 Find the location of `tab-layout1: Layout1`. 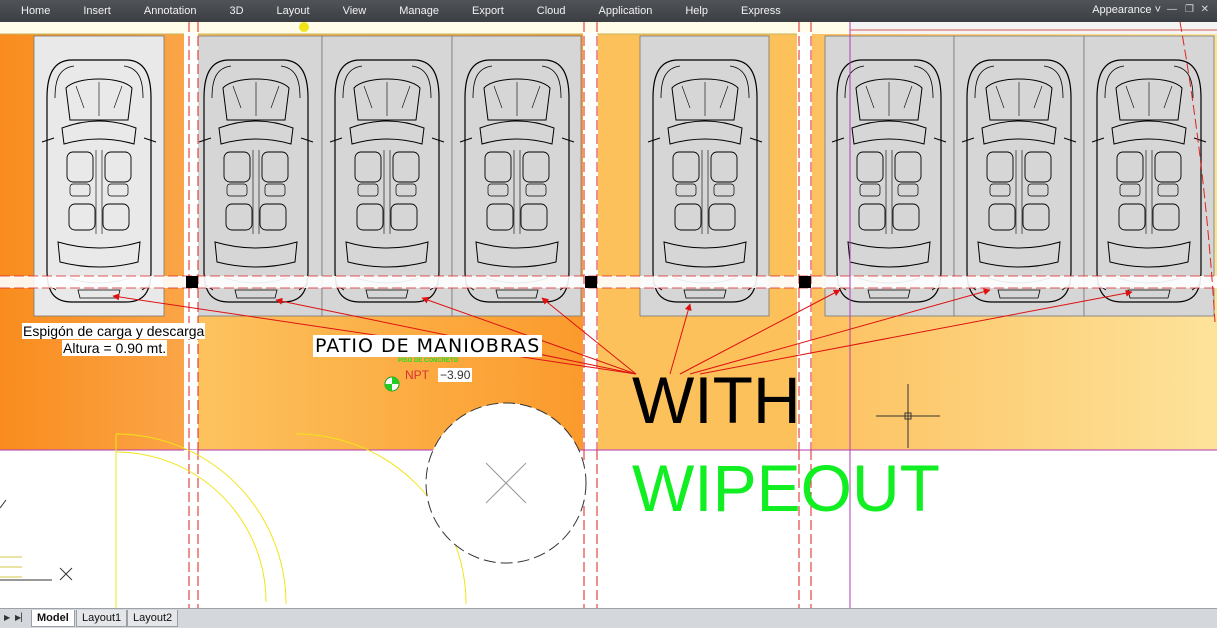

tab-layout1: Layout1 is located at coordinates (102, 618).